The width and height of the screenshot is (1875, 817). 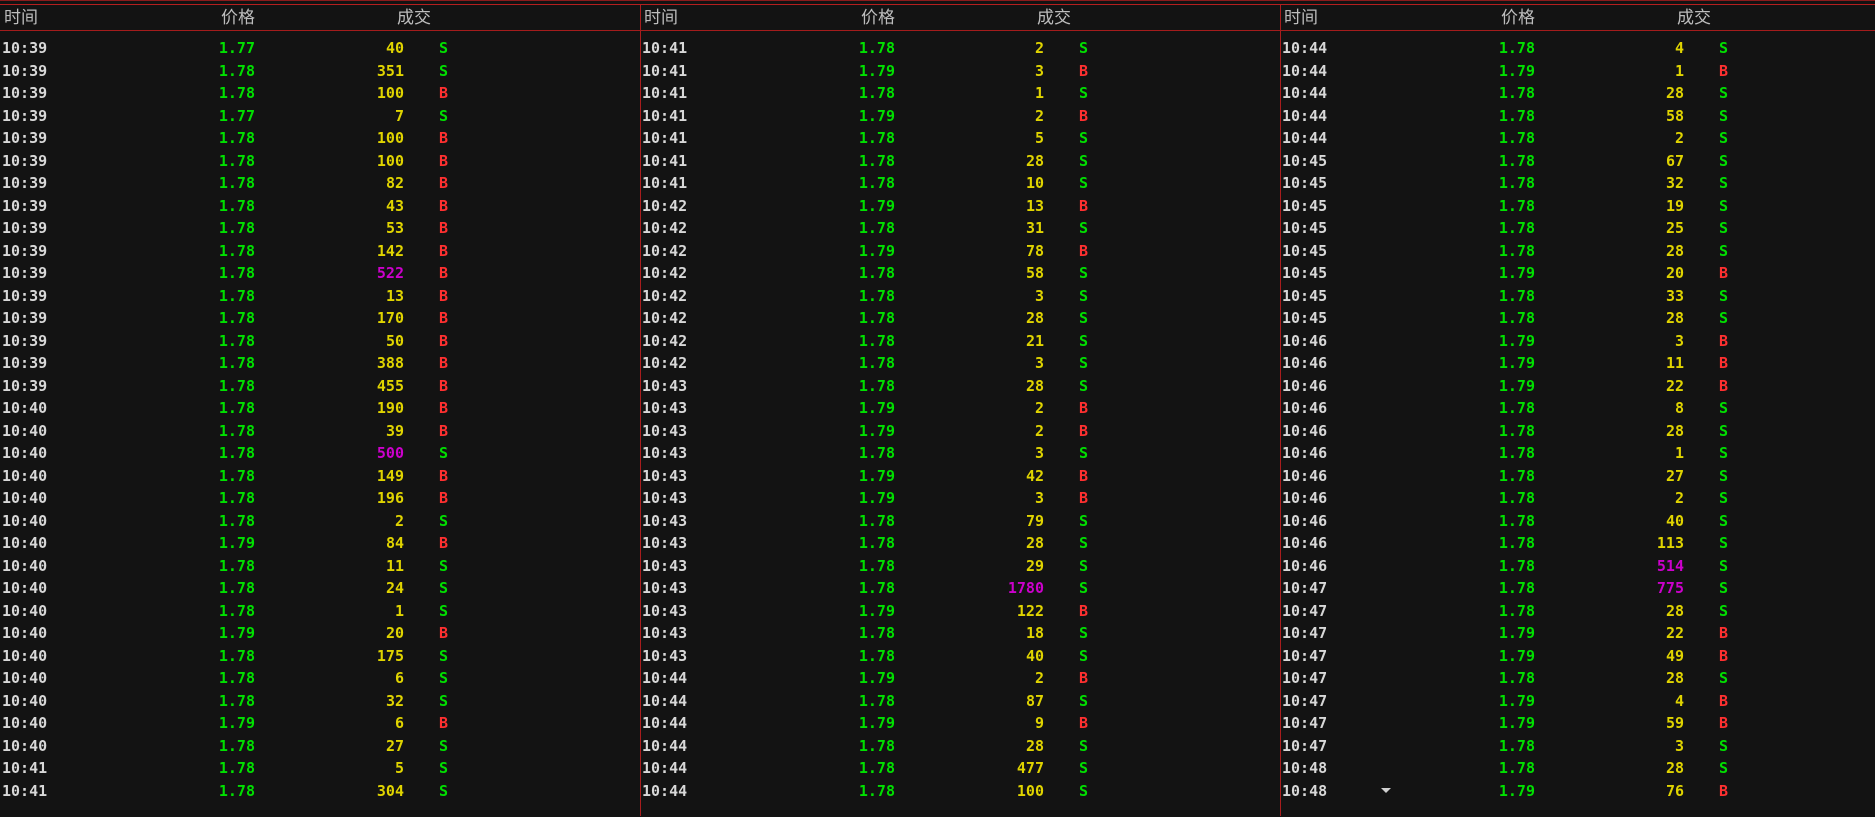 I want to click on trade-row: 10:47 1.79 49 B, so click(x=1577, y=656).